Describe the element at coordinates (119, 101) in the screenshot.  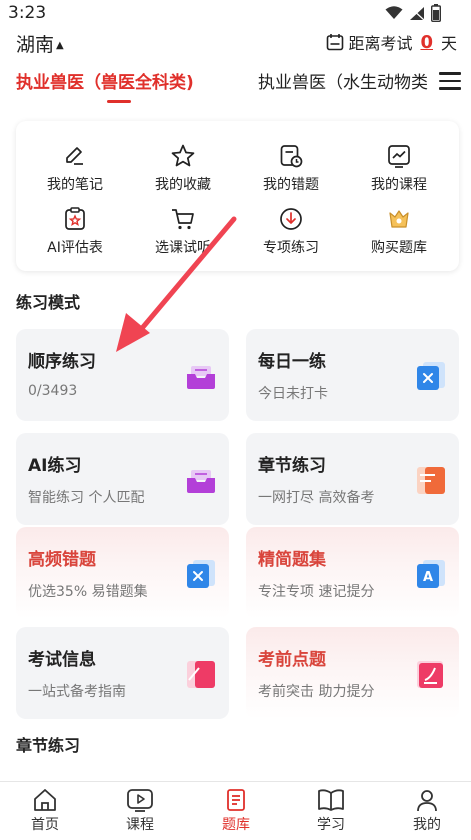
I see `active-tab-indicator` at that location.